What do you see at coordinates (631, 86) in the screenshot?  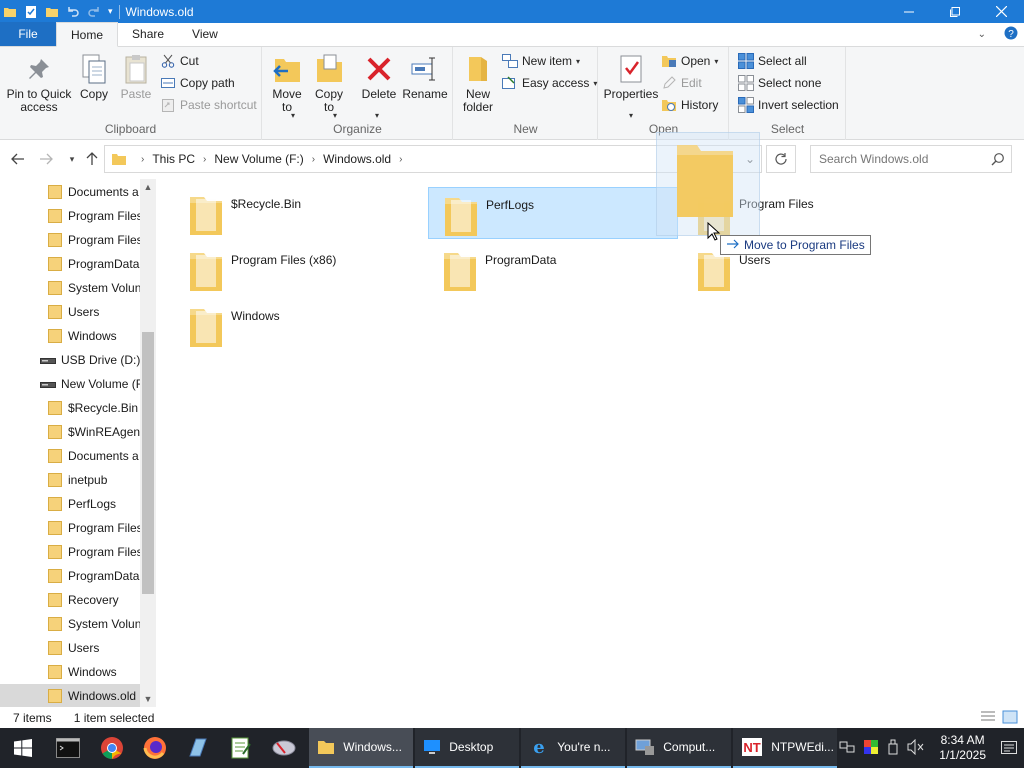 I see `properties-button: Properties ▾` at bounding box center [631, 86].